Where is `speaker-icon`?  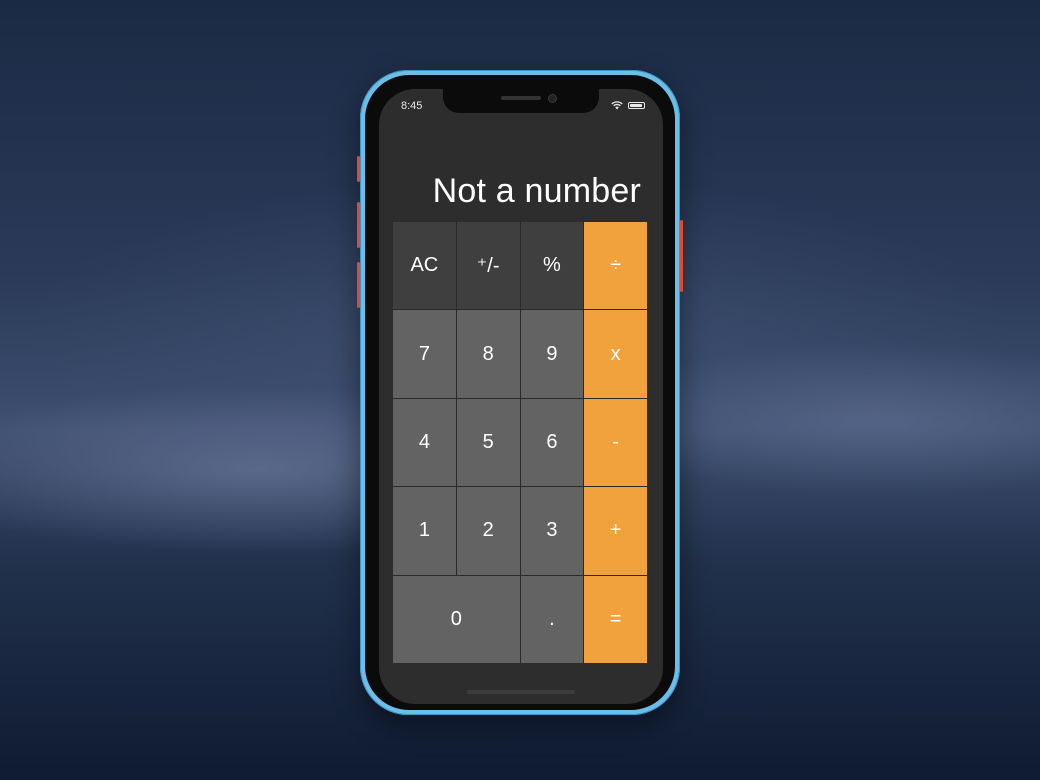
speaker-icon is located at coordinates (521, 98).